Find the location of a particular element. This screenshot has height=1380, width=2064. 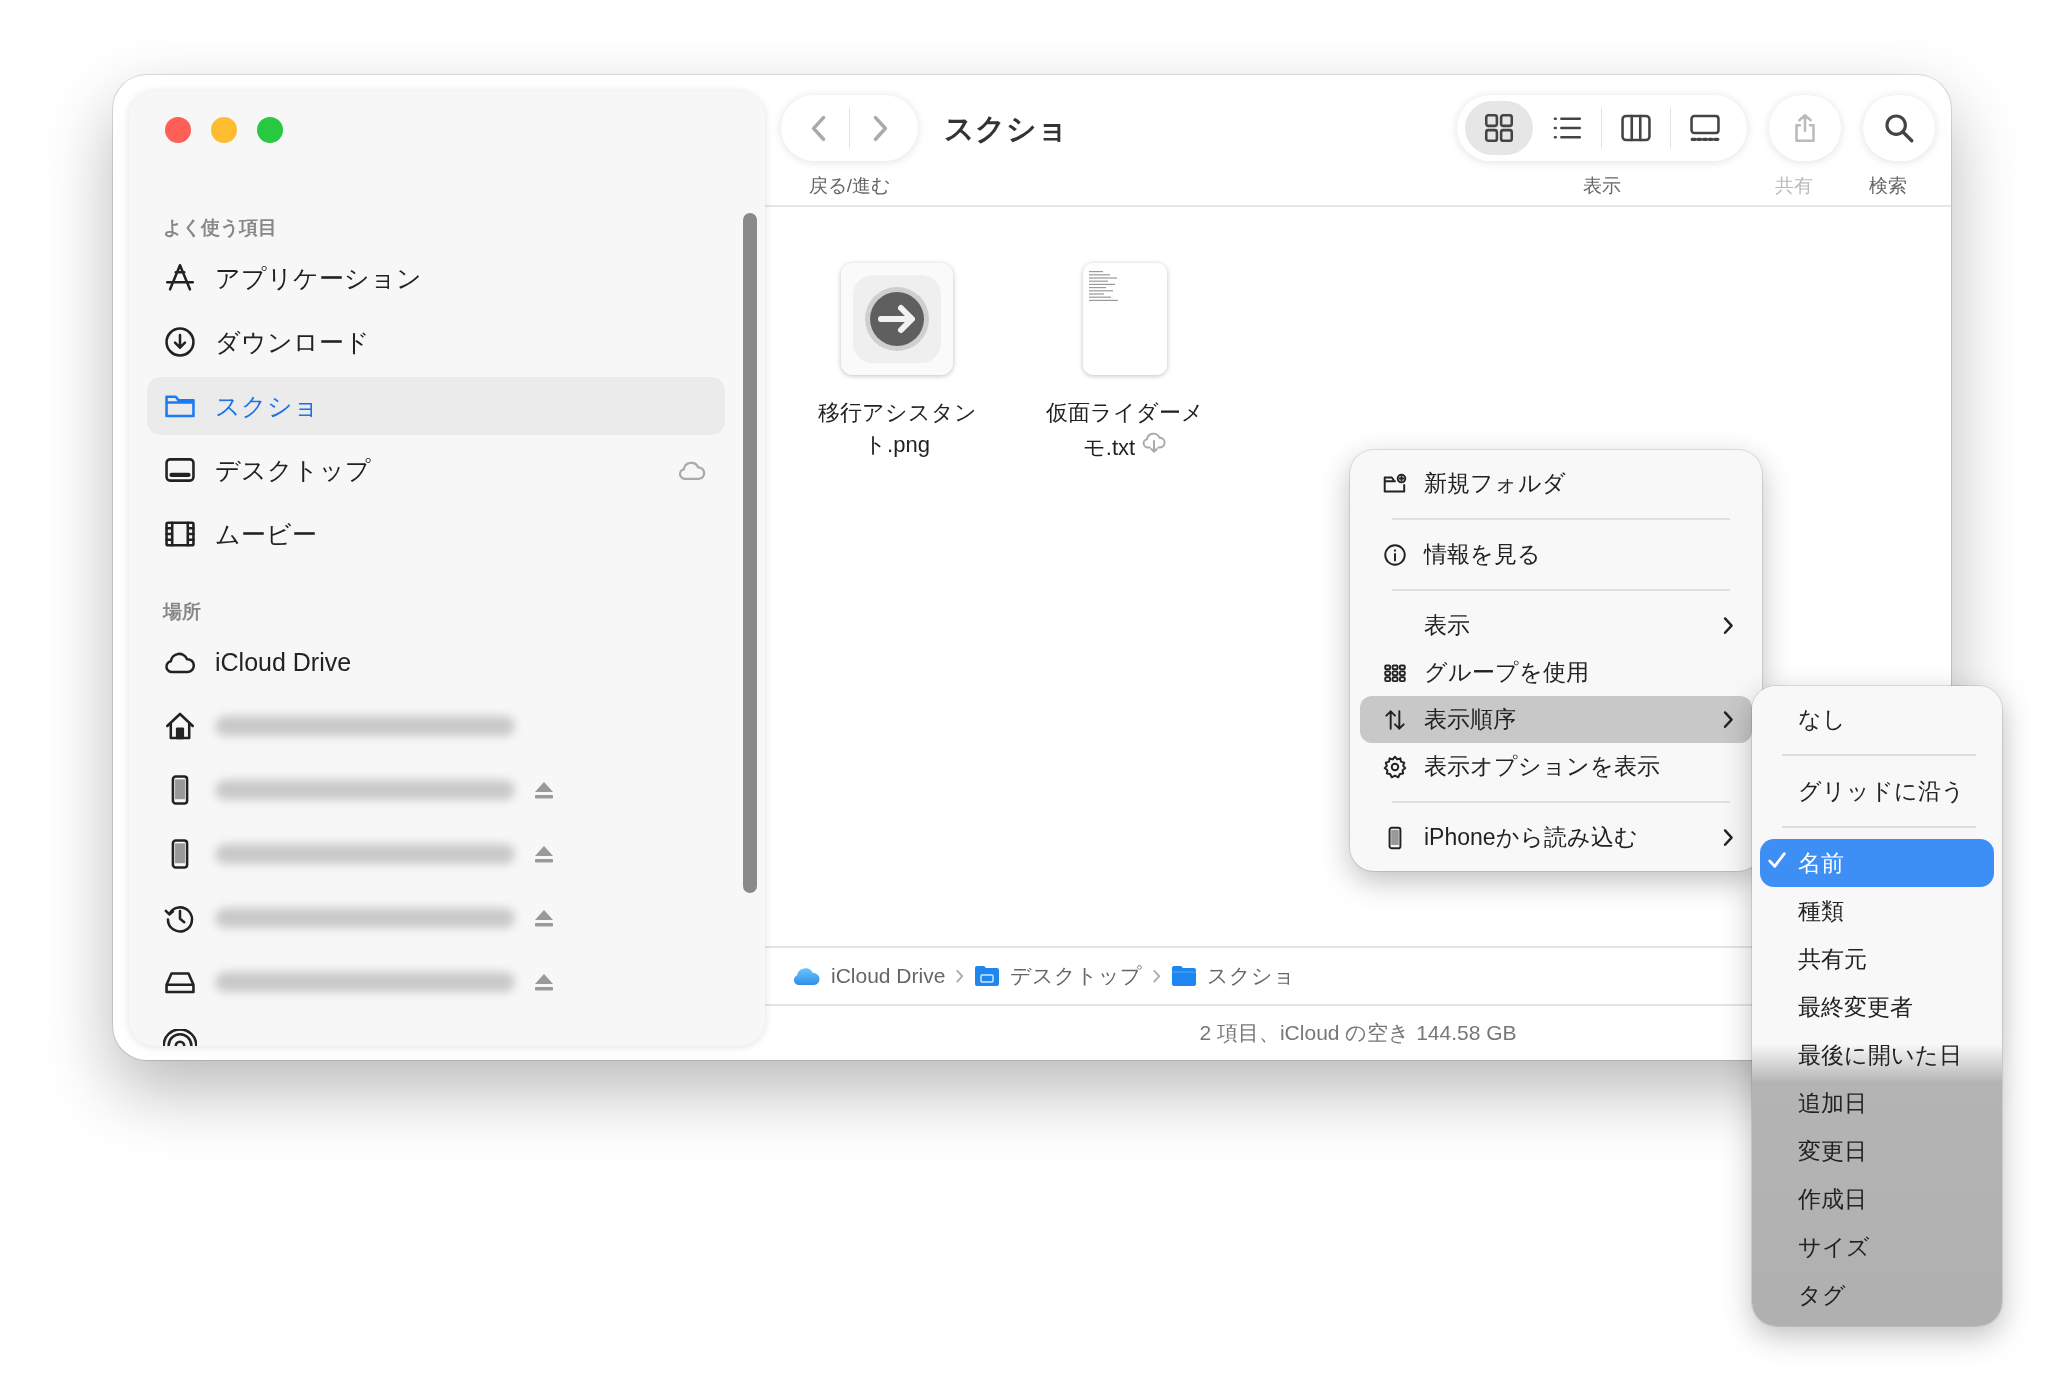

menu-item: iPhoneから読み込む is located at coordinates (1556, 837).